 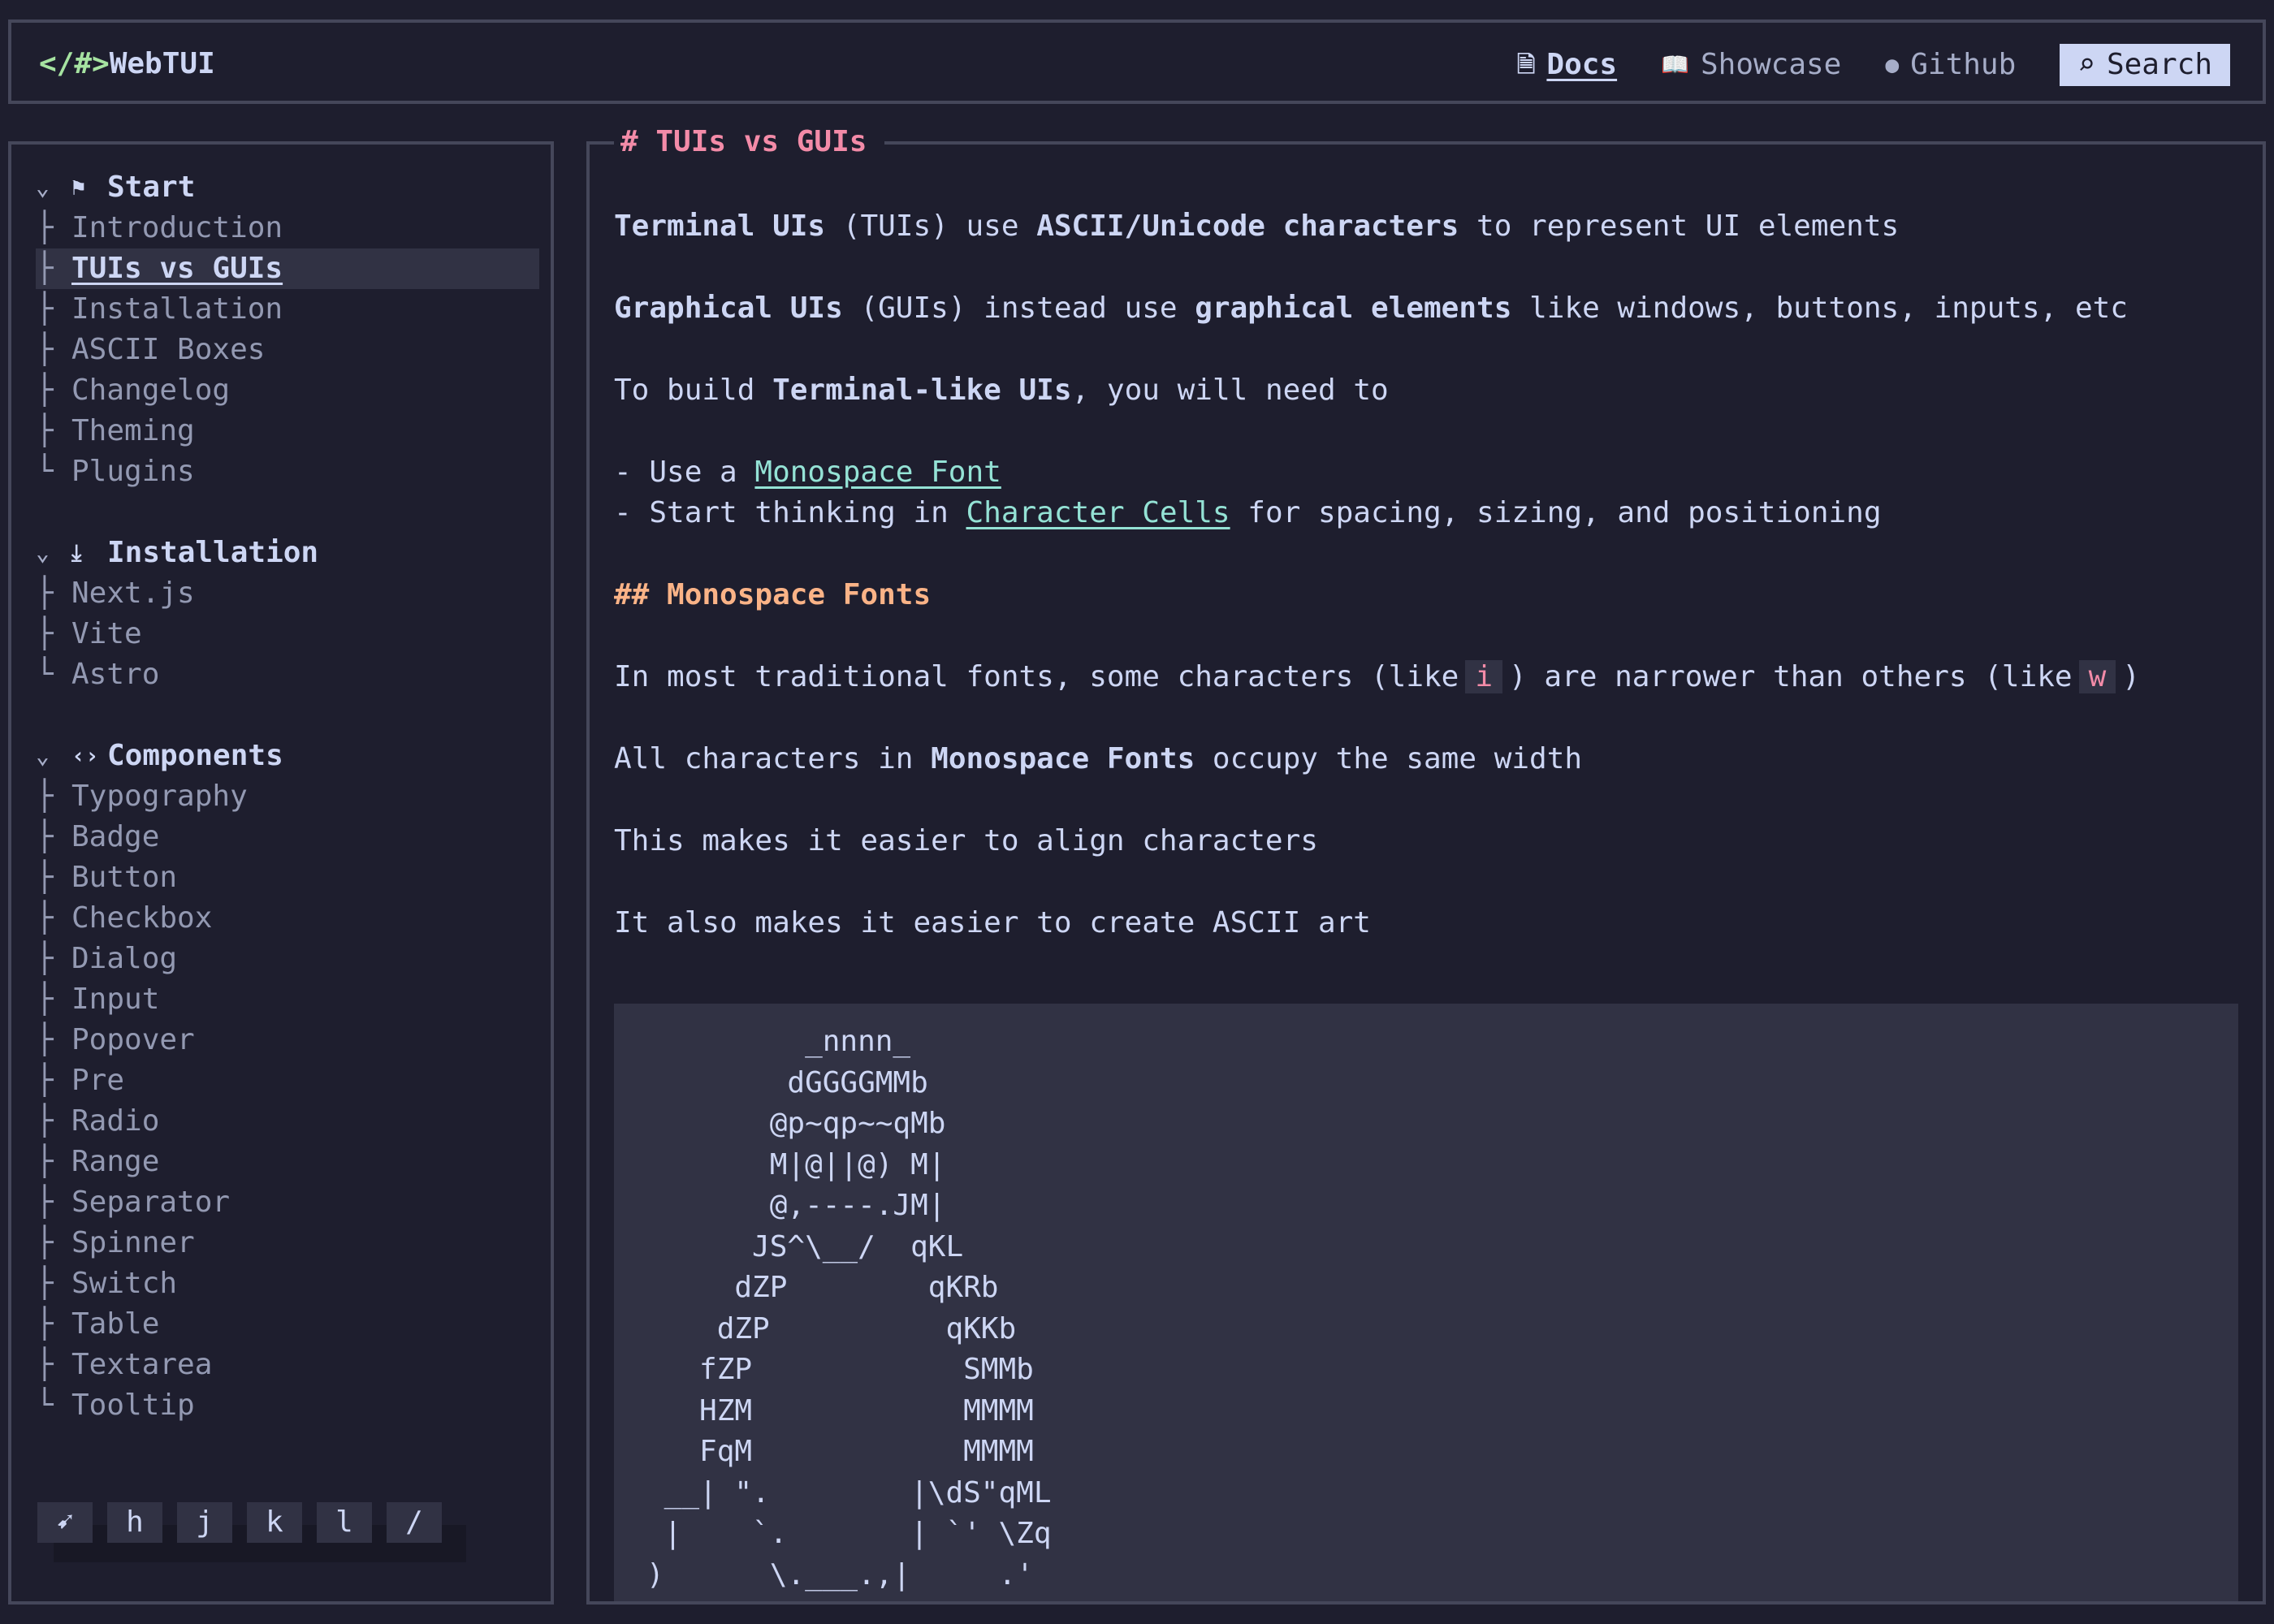 I want to click on document-icon: 🗎, so click(x=1526, y=65).